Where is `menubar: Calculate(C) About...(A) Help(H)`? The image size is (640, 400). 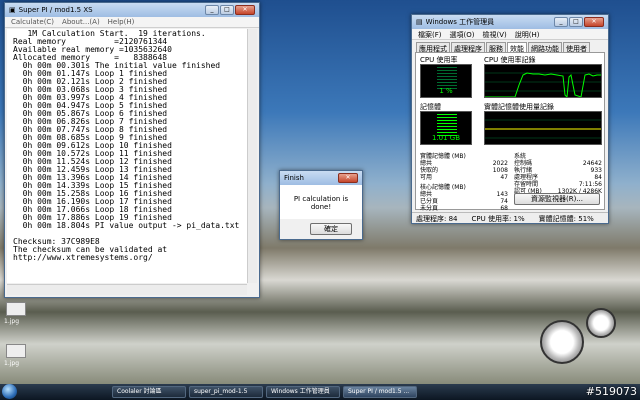
menubar: Calculate(C) About...(A) Help(H) is located at coordinates (132, 22).